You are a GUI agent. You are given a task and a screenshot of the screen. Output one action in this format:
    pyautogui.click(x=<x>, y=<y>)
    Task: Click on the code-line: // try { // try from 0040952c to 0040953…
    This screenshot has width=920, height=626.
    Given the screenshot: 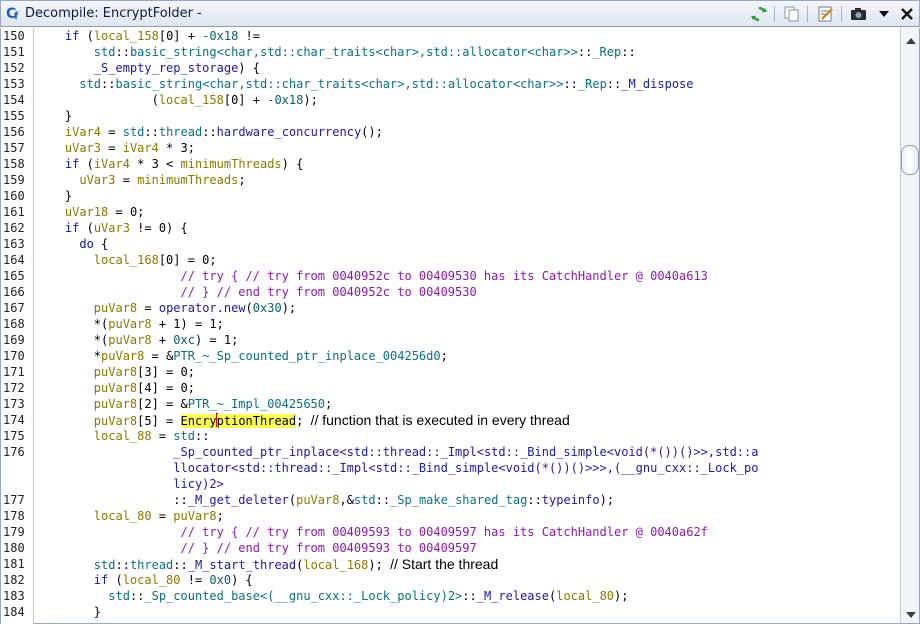 What is the action you would take?
    pyautogui.click(x=372, y=276)
    